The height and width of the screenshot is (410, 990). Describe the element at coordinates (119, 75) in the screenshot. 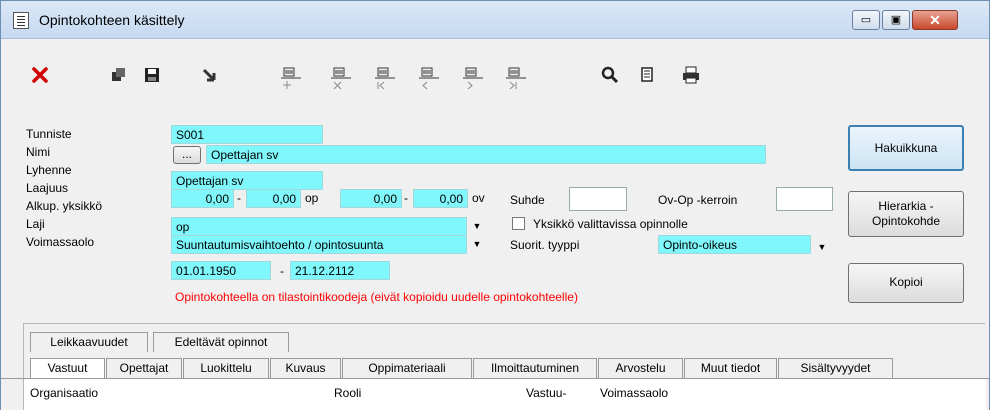

I see `copy-icon` at that location.